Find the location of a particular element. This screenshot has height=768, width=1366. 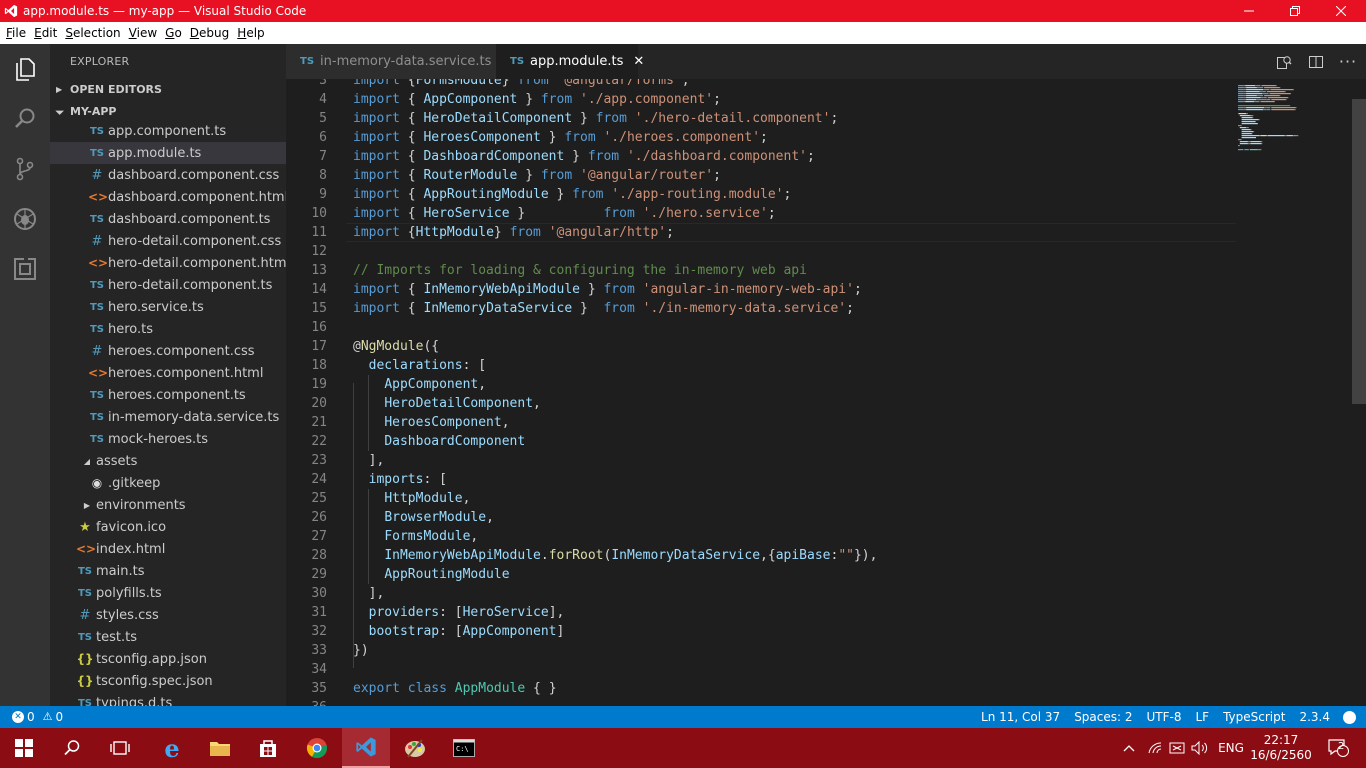

code-line: 29 AppRoutingModule is located at coordinates (761, 574).